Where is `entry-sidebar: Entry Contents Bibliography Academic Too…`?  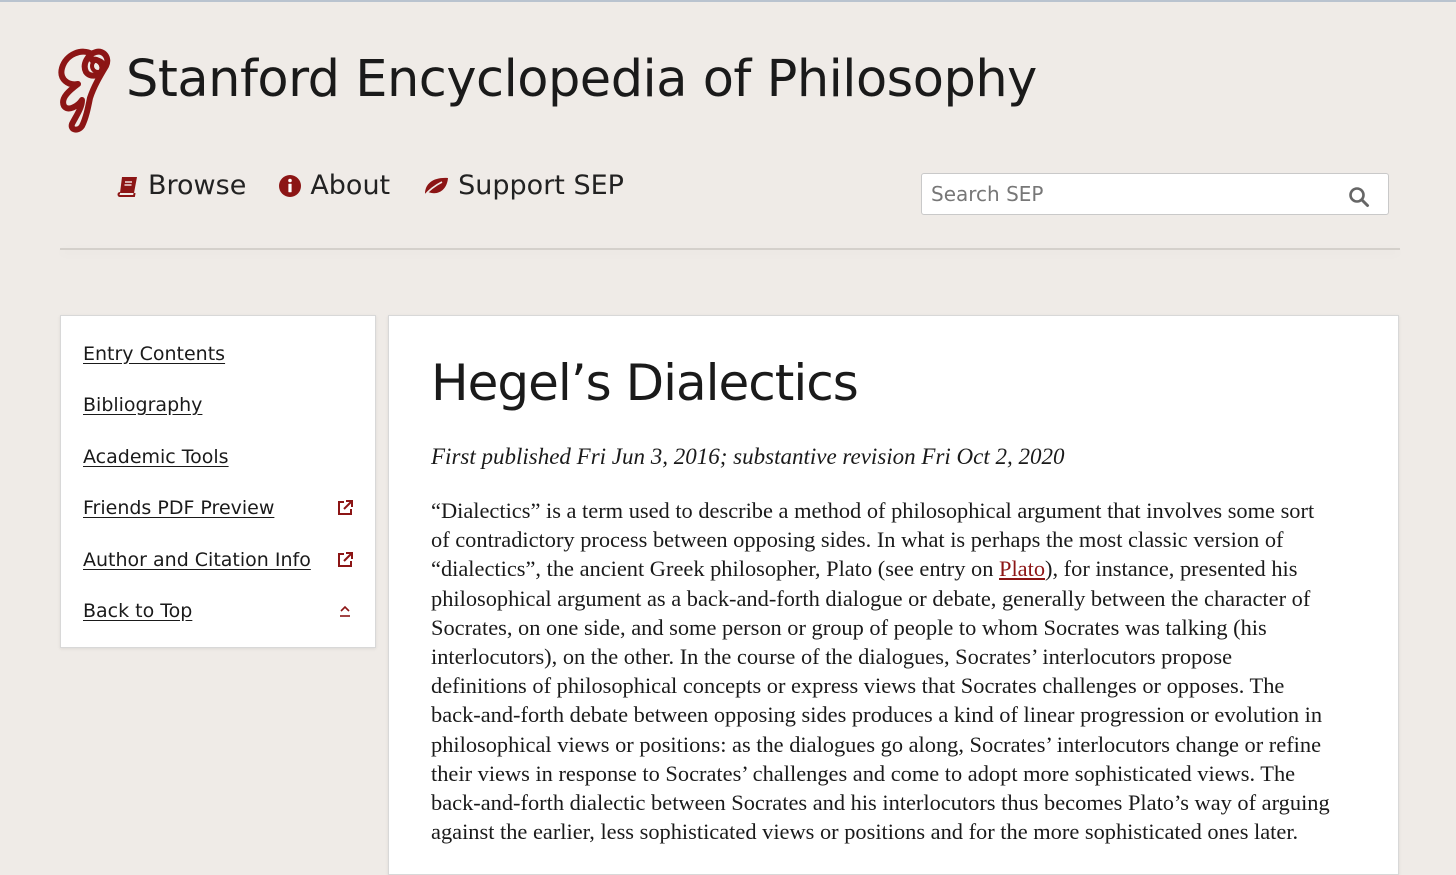
entry-sidebar: Entry Contents Bibliography Academic Too… is located at coordinates (218, 481).